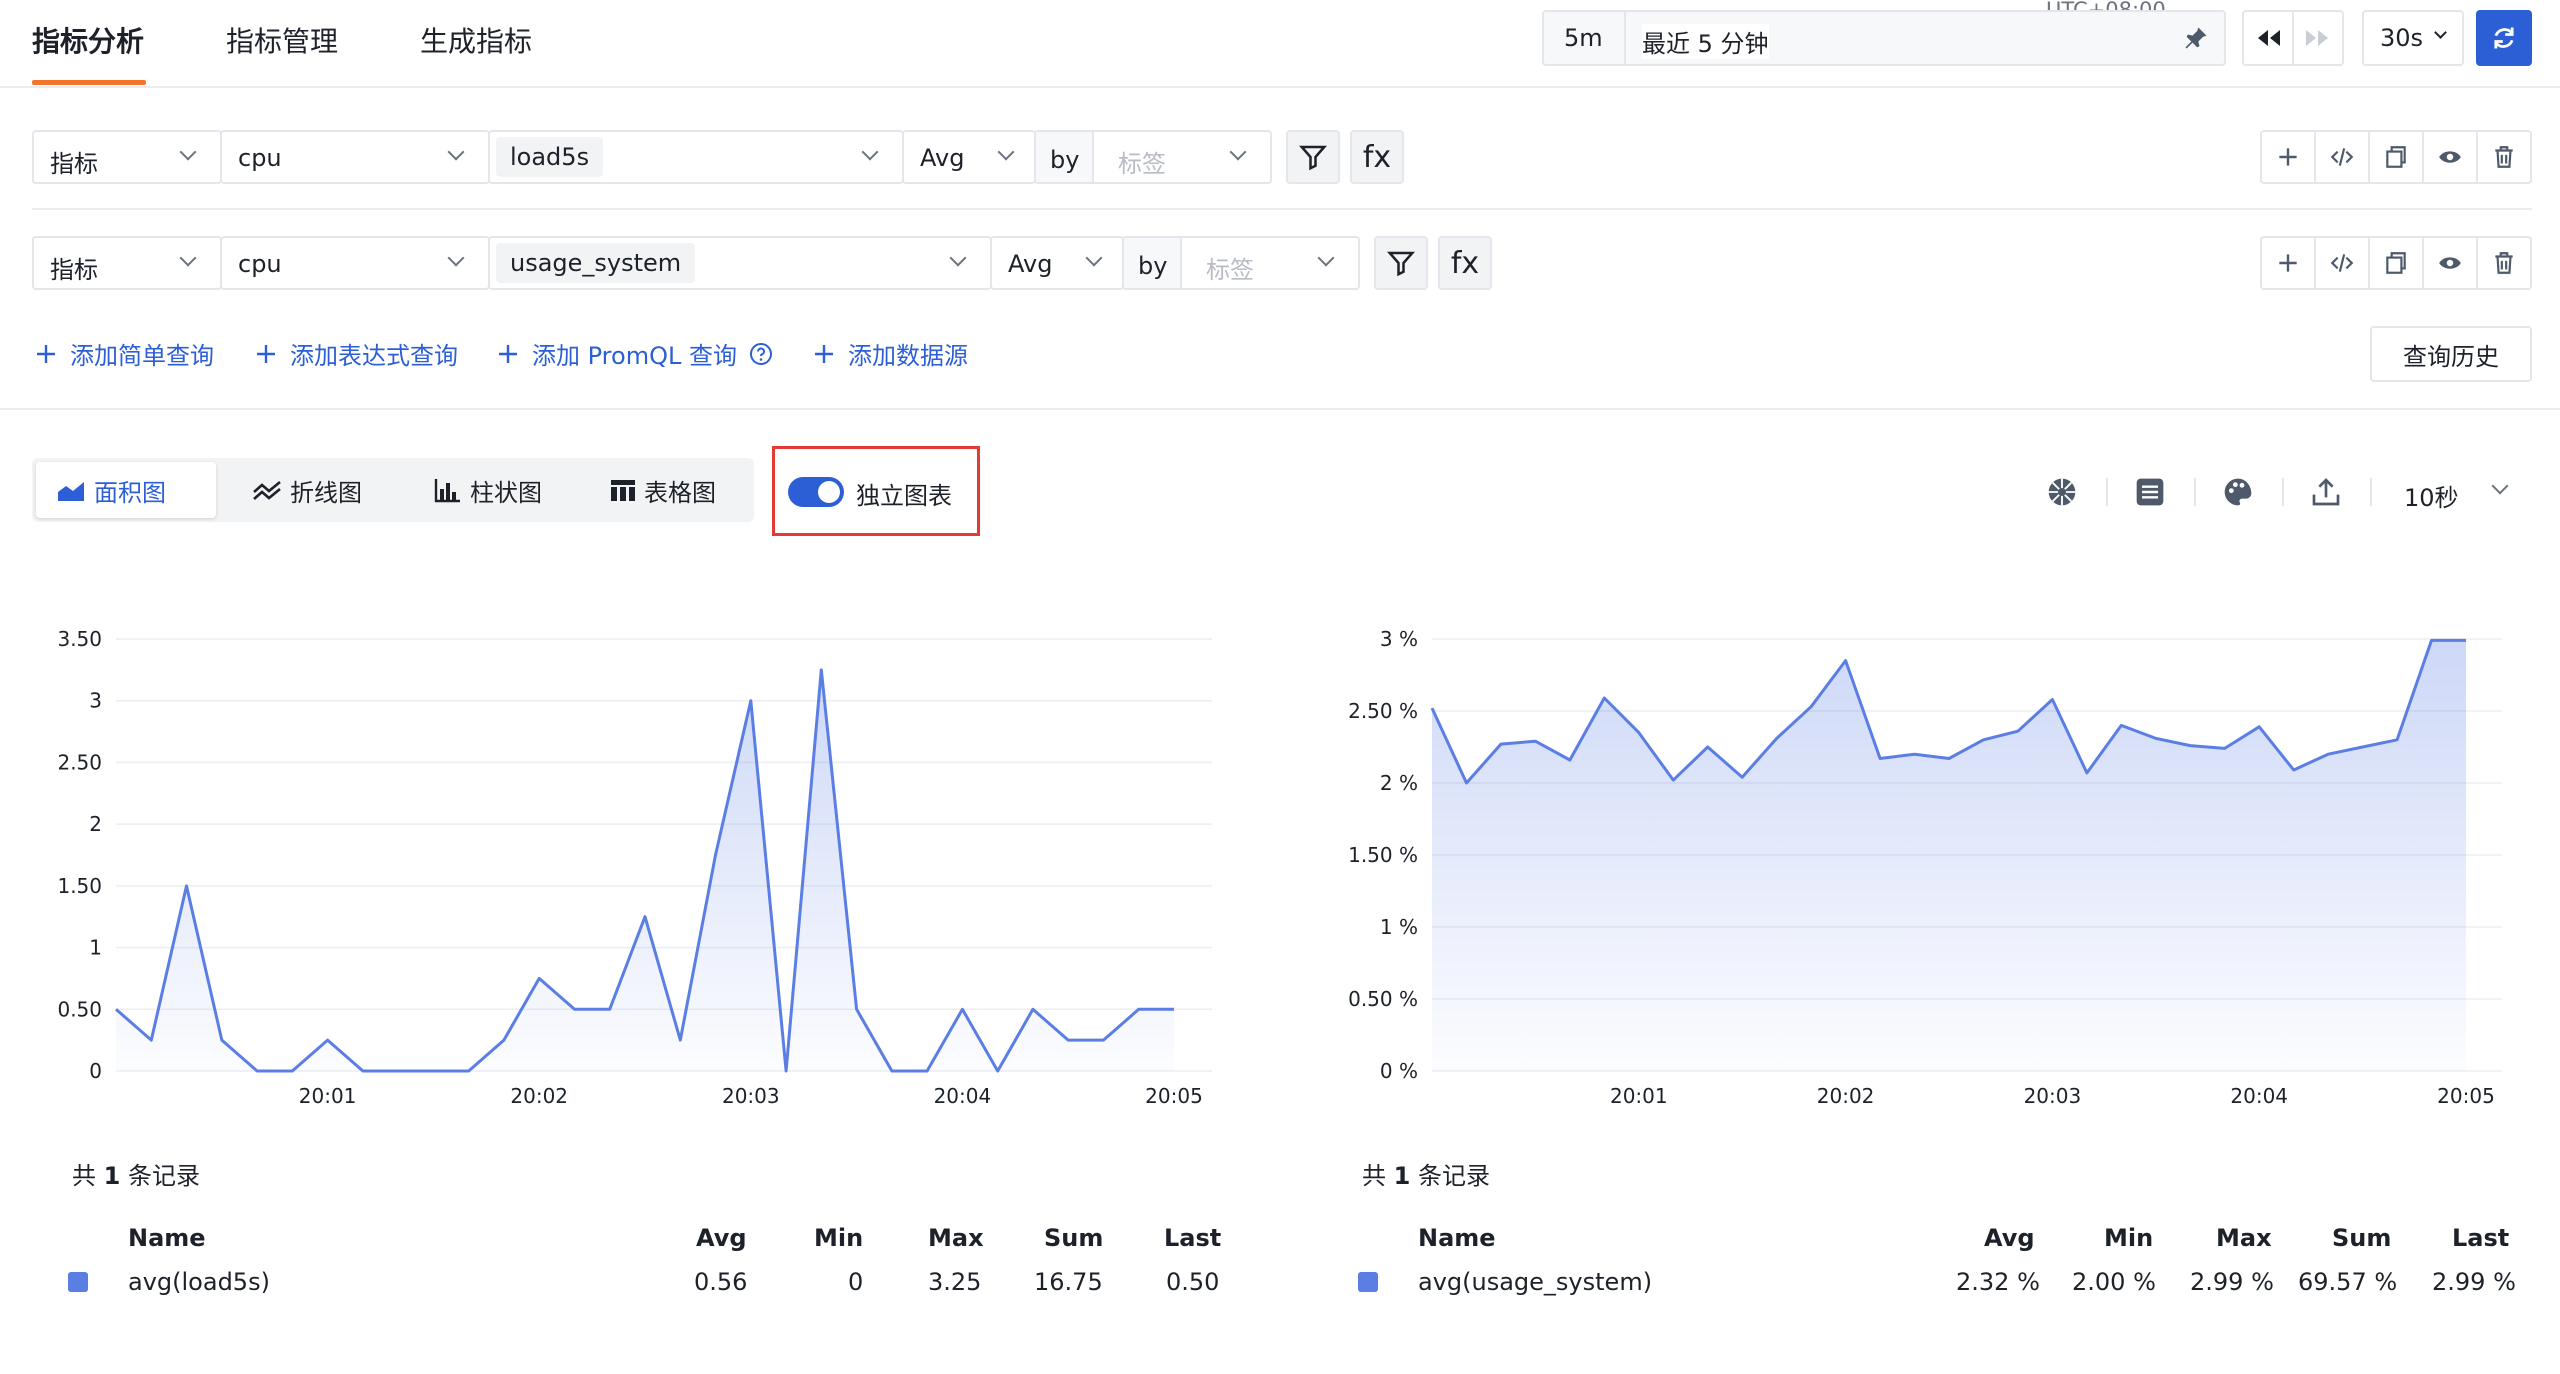 This screenshot has width=2560, height=1374. Describe the element at coordinates (71, 491) in the screenshot. I see `area-chart-icon` at that location.